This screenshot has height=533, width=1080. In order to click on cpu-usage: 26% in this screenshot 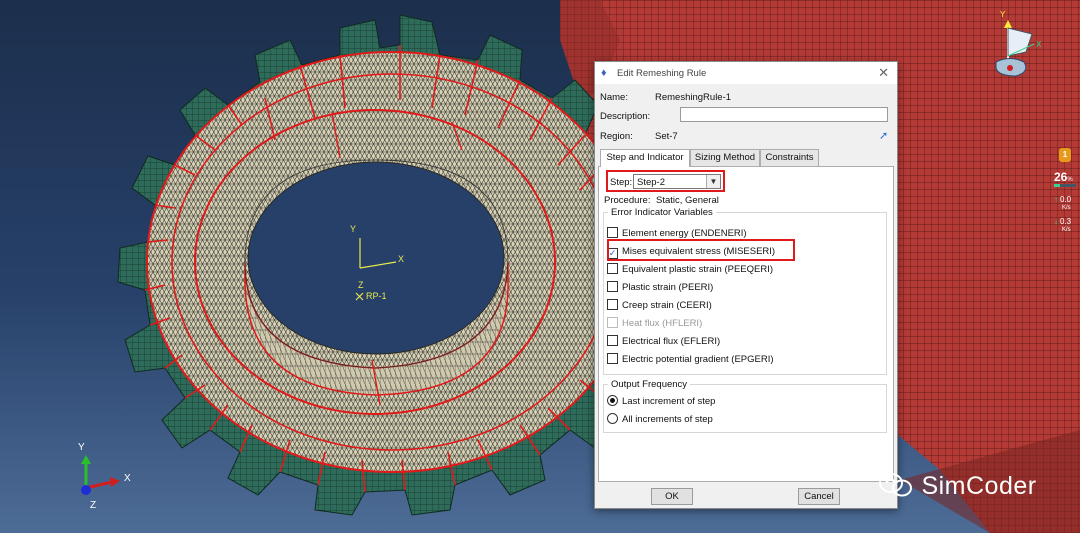, I will do `click(1063, 177)`.